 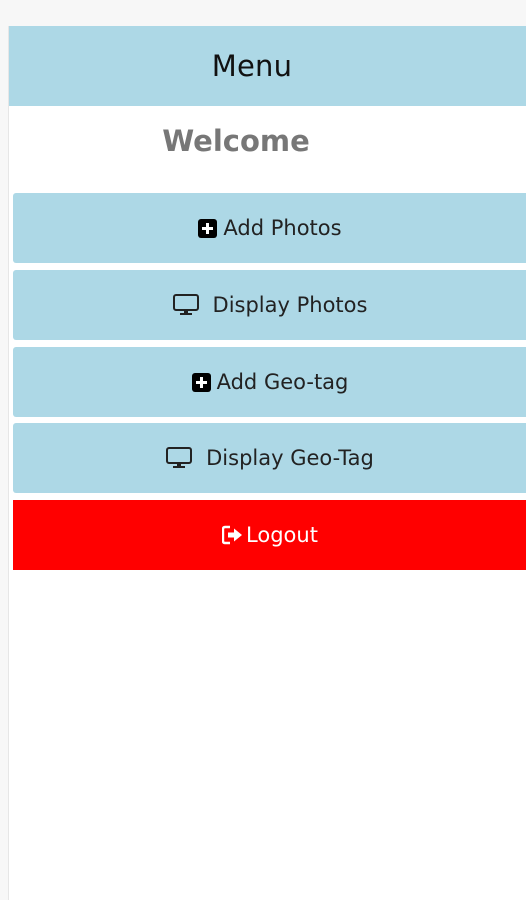 I want to click on display-geotag-button: Display Geo-Tag, so click(x=269, y=458).